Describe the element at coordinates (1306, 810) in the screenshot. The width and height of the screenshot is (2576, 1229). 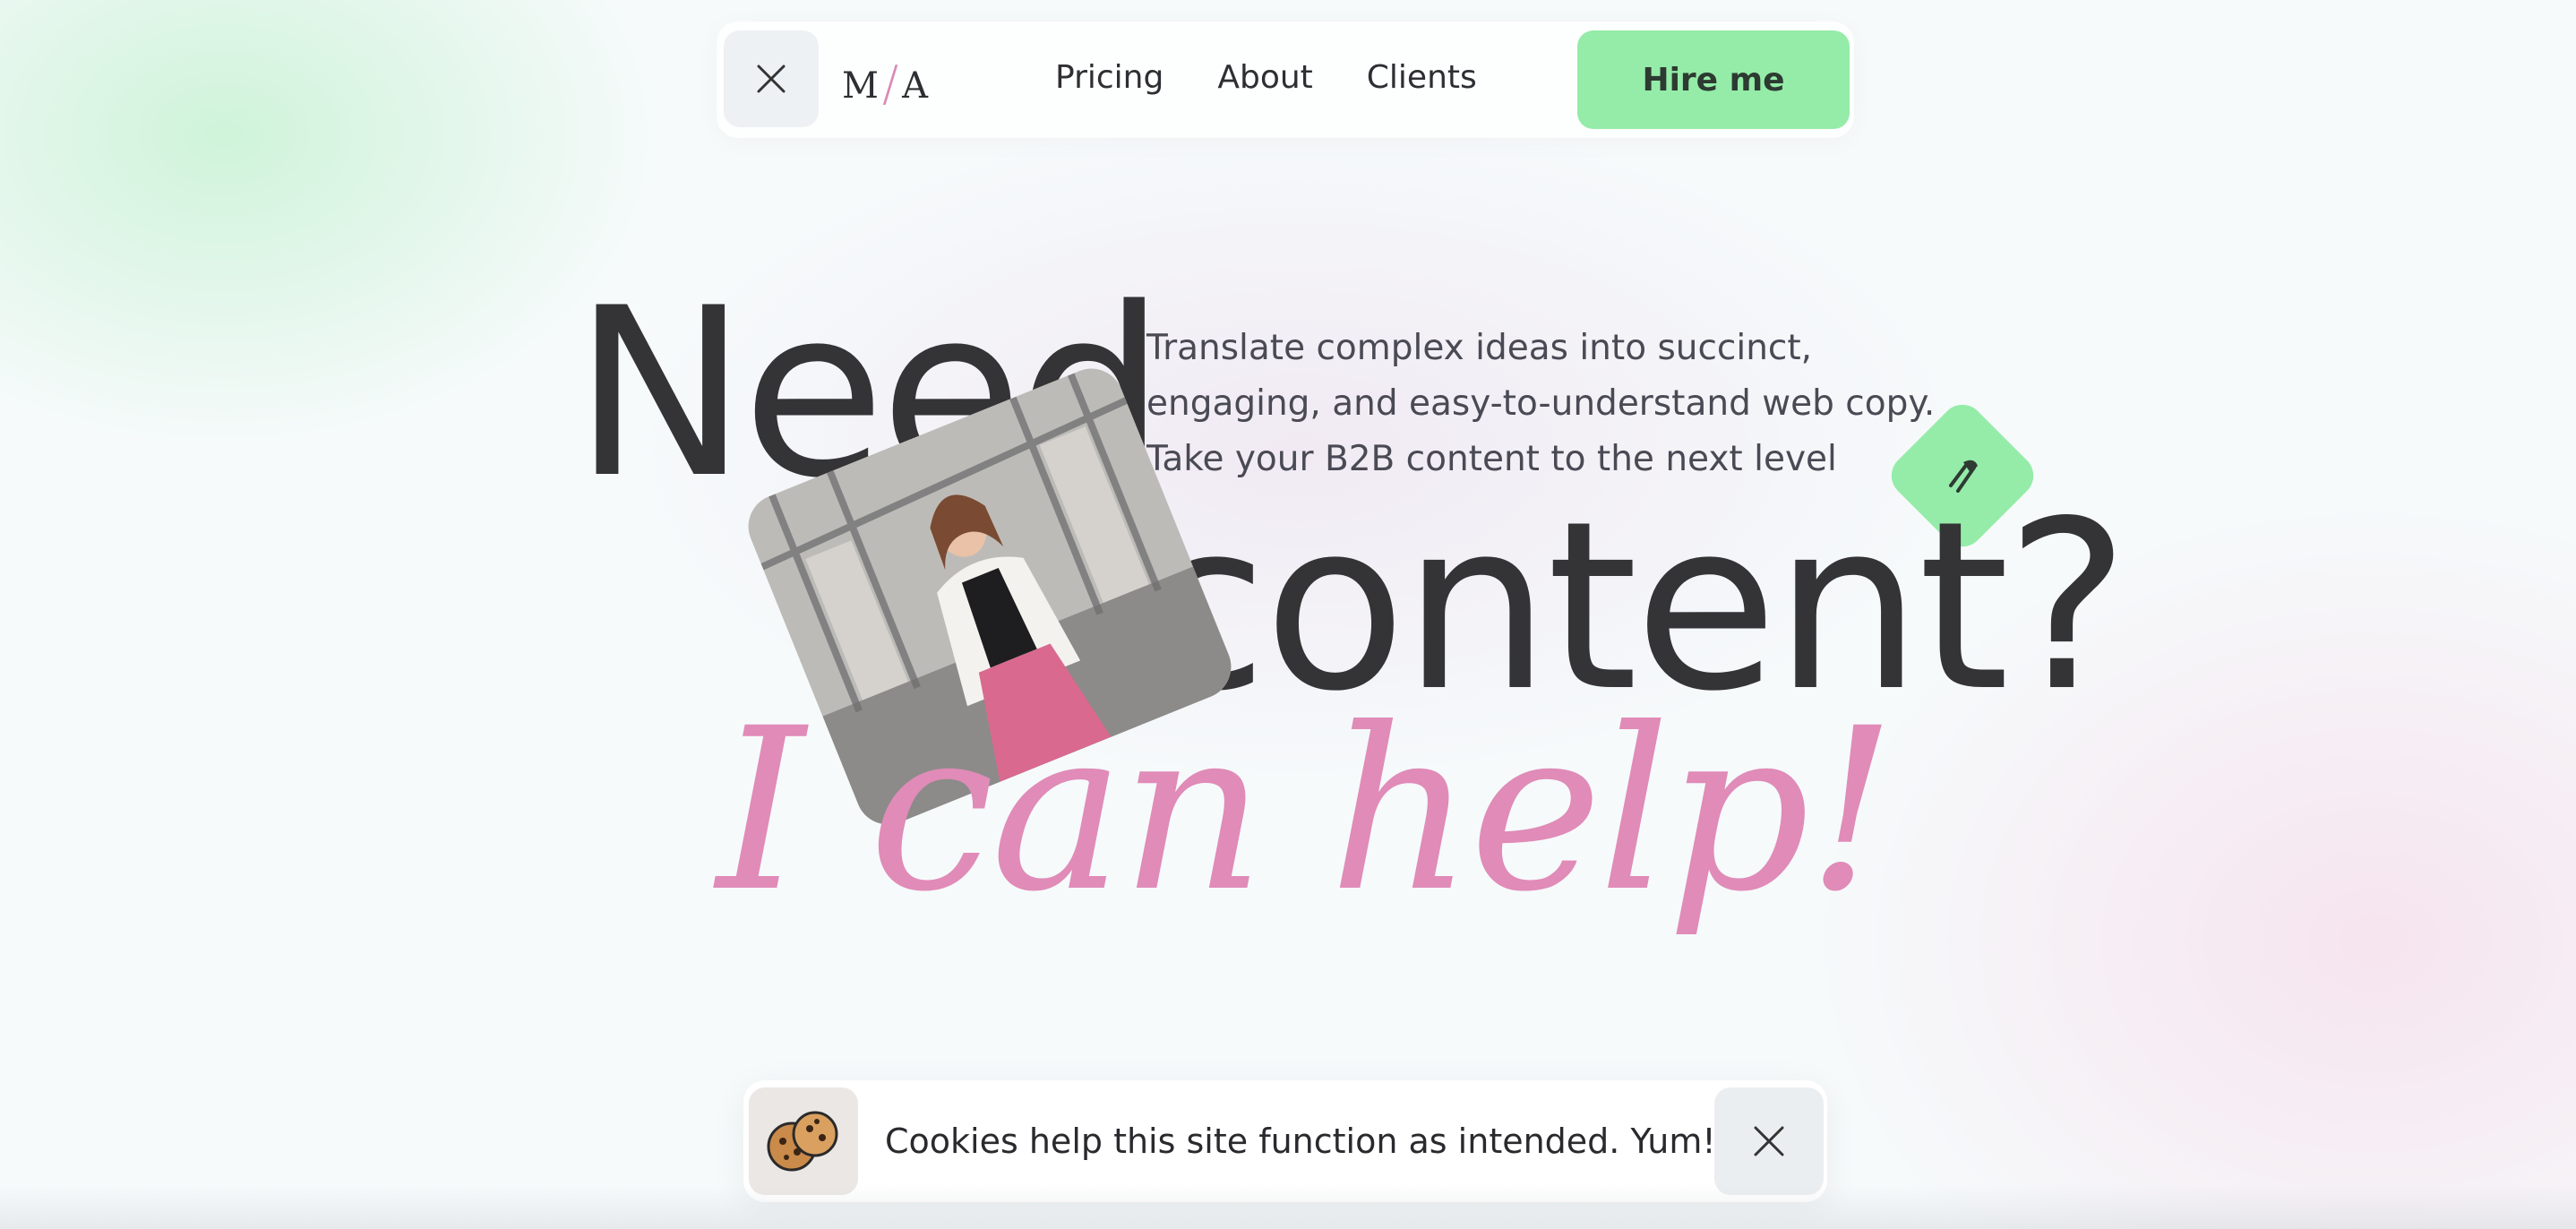
I see `headline-i-can-help: I can help!` at that location.